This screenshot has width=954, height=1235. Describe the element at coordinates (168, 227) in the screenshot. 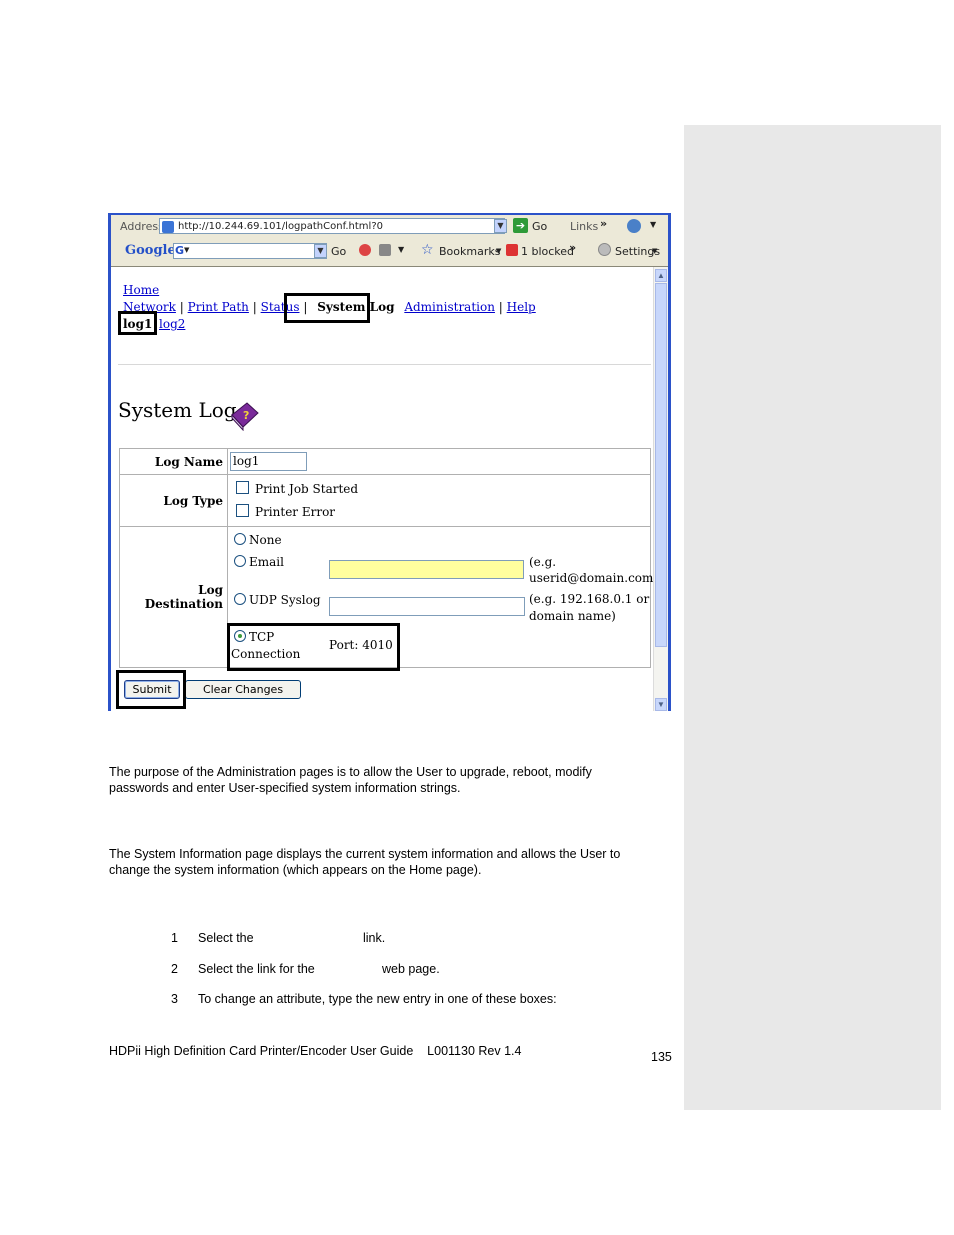

I see `page-icon` at that location.